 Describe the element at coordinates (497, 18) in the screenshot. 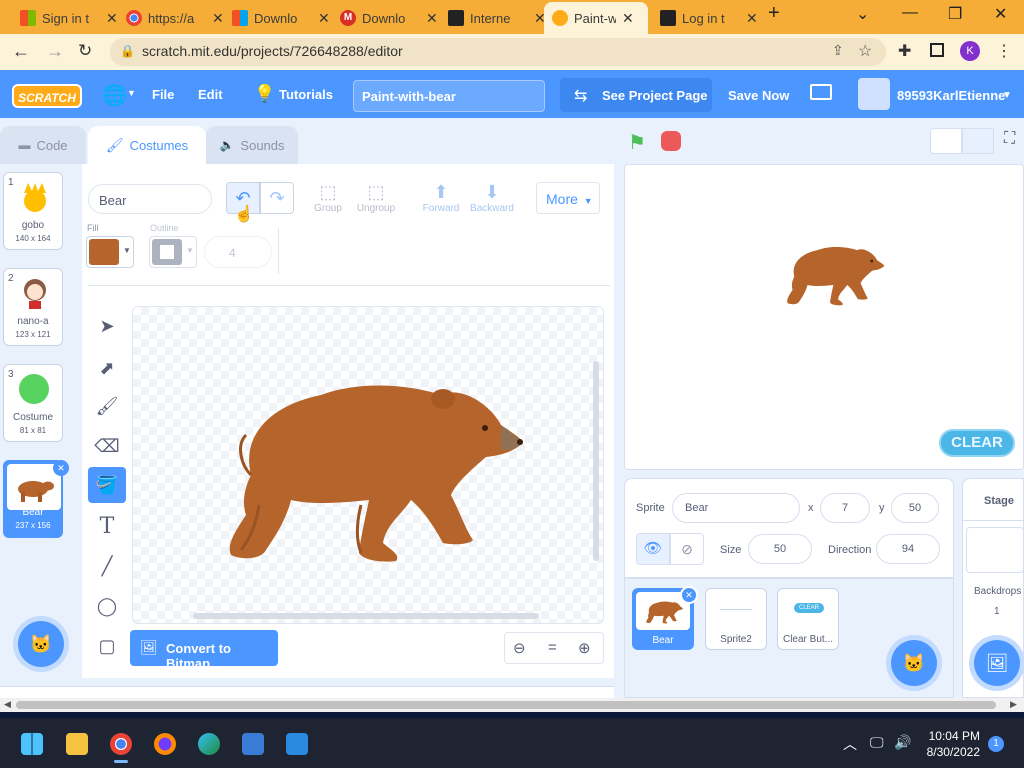

I see `browser-tab: Interne ✕` at that location.